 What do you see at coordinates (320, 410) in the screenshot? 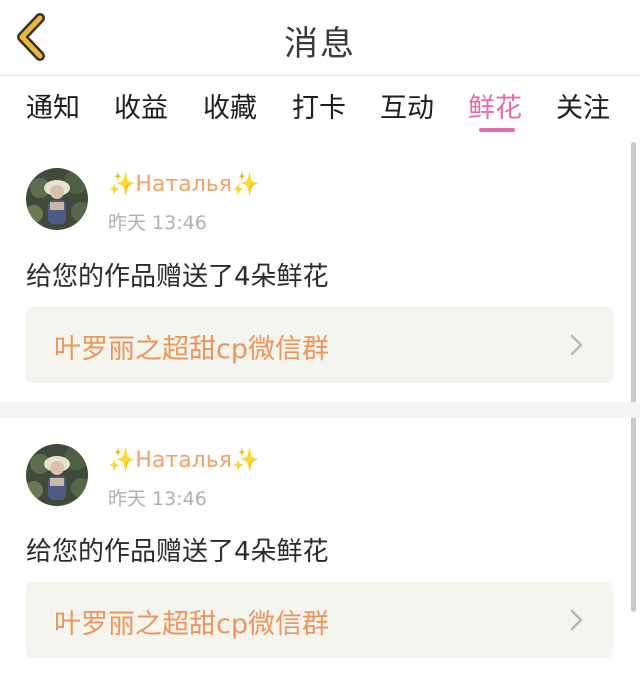
I see `card-divider` at bounding box center [320, 410].